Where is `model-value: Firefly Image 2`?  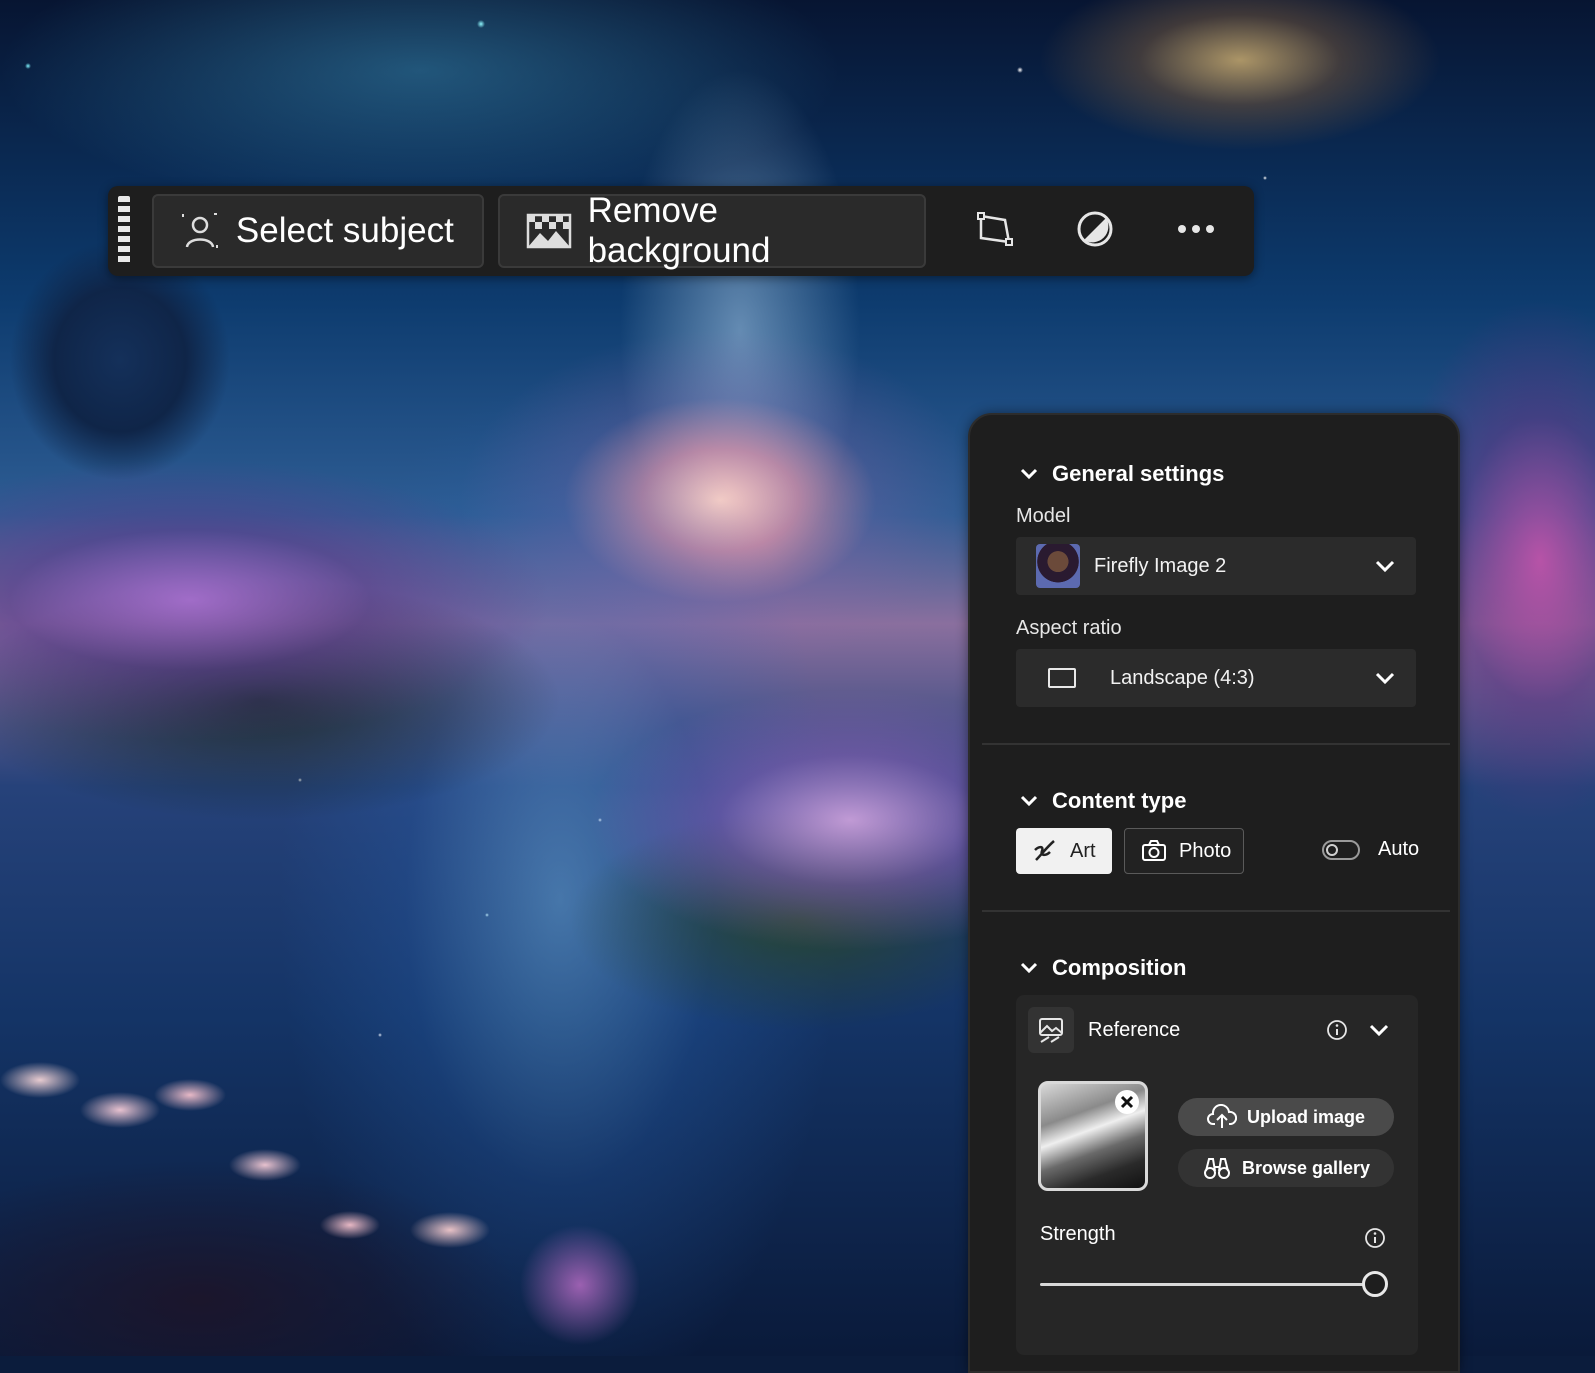 model-value: Firefly Image 2 is located at coordinates (1160, 565).